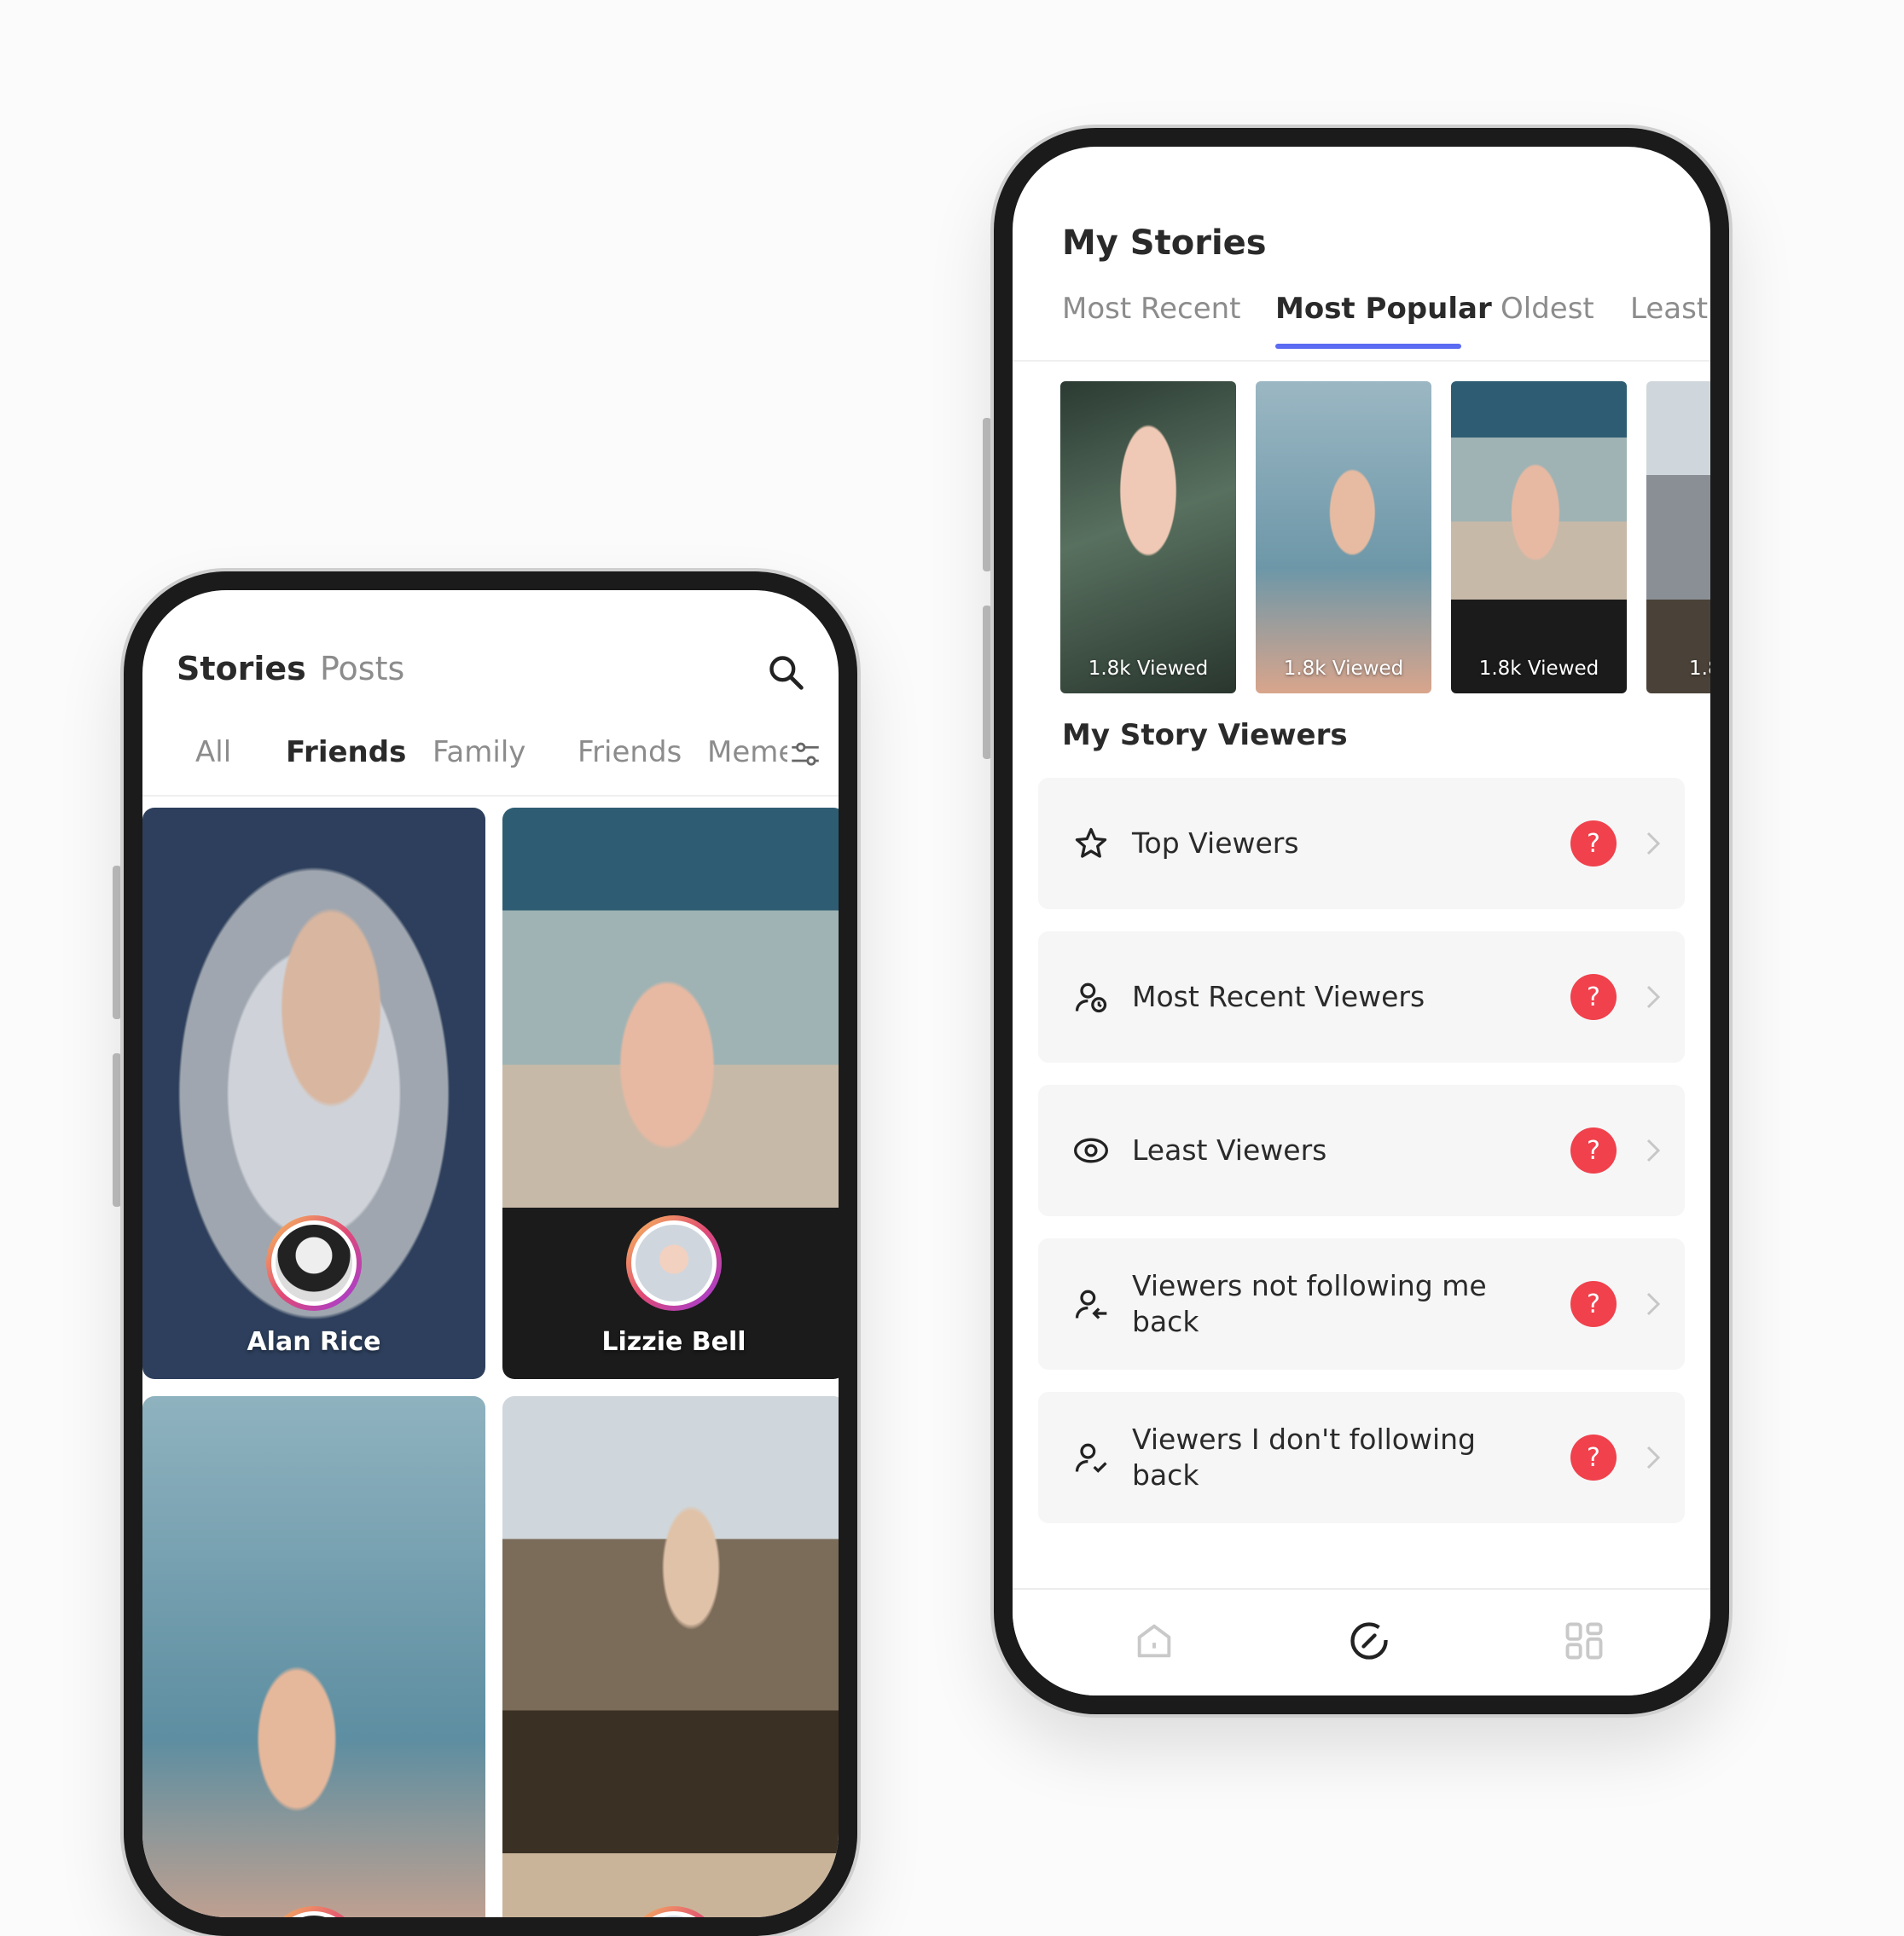 The width and height of the screenshot is (1904, 1936). I want to click on search-icon, so click(785, 672).